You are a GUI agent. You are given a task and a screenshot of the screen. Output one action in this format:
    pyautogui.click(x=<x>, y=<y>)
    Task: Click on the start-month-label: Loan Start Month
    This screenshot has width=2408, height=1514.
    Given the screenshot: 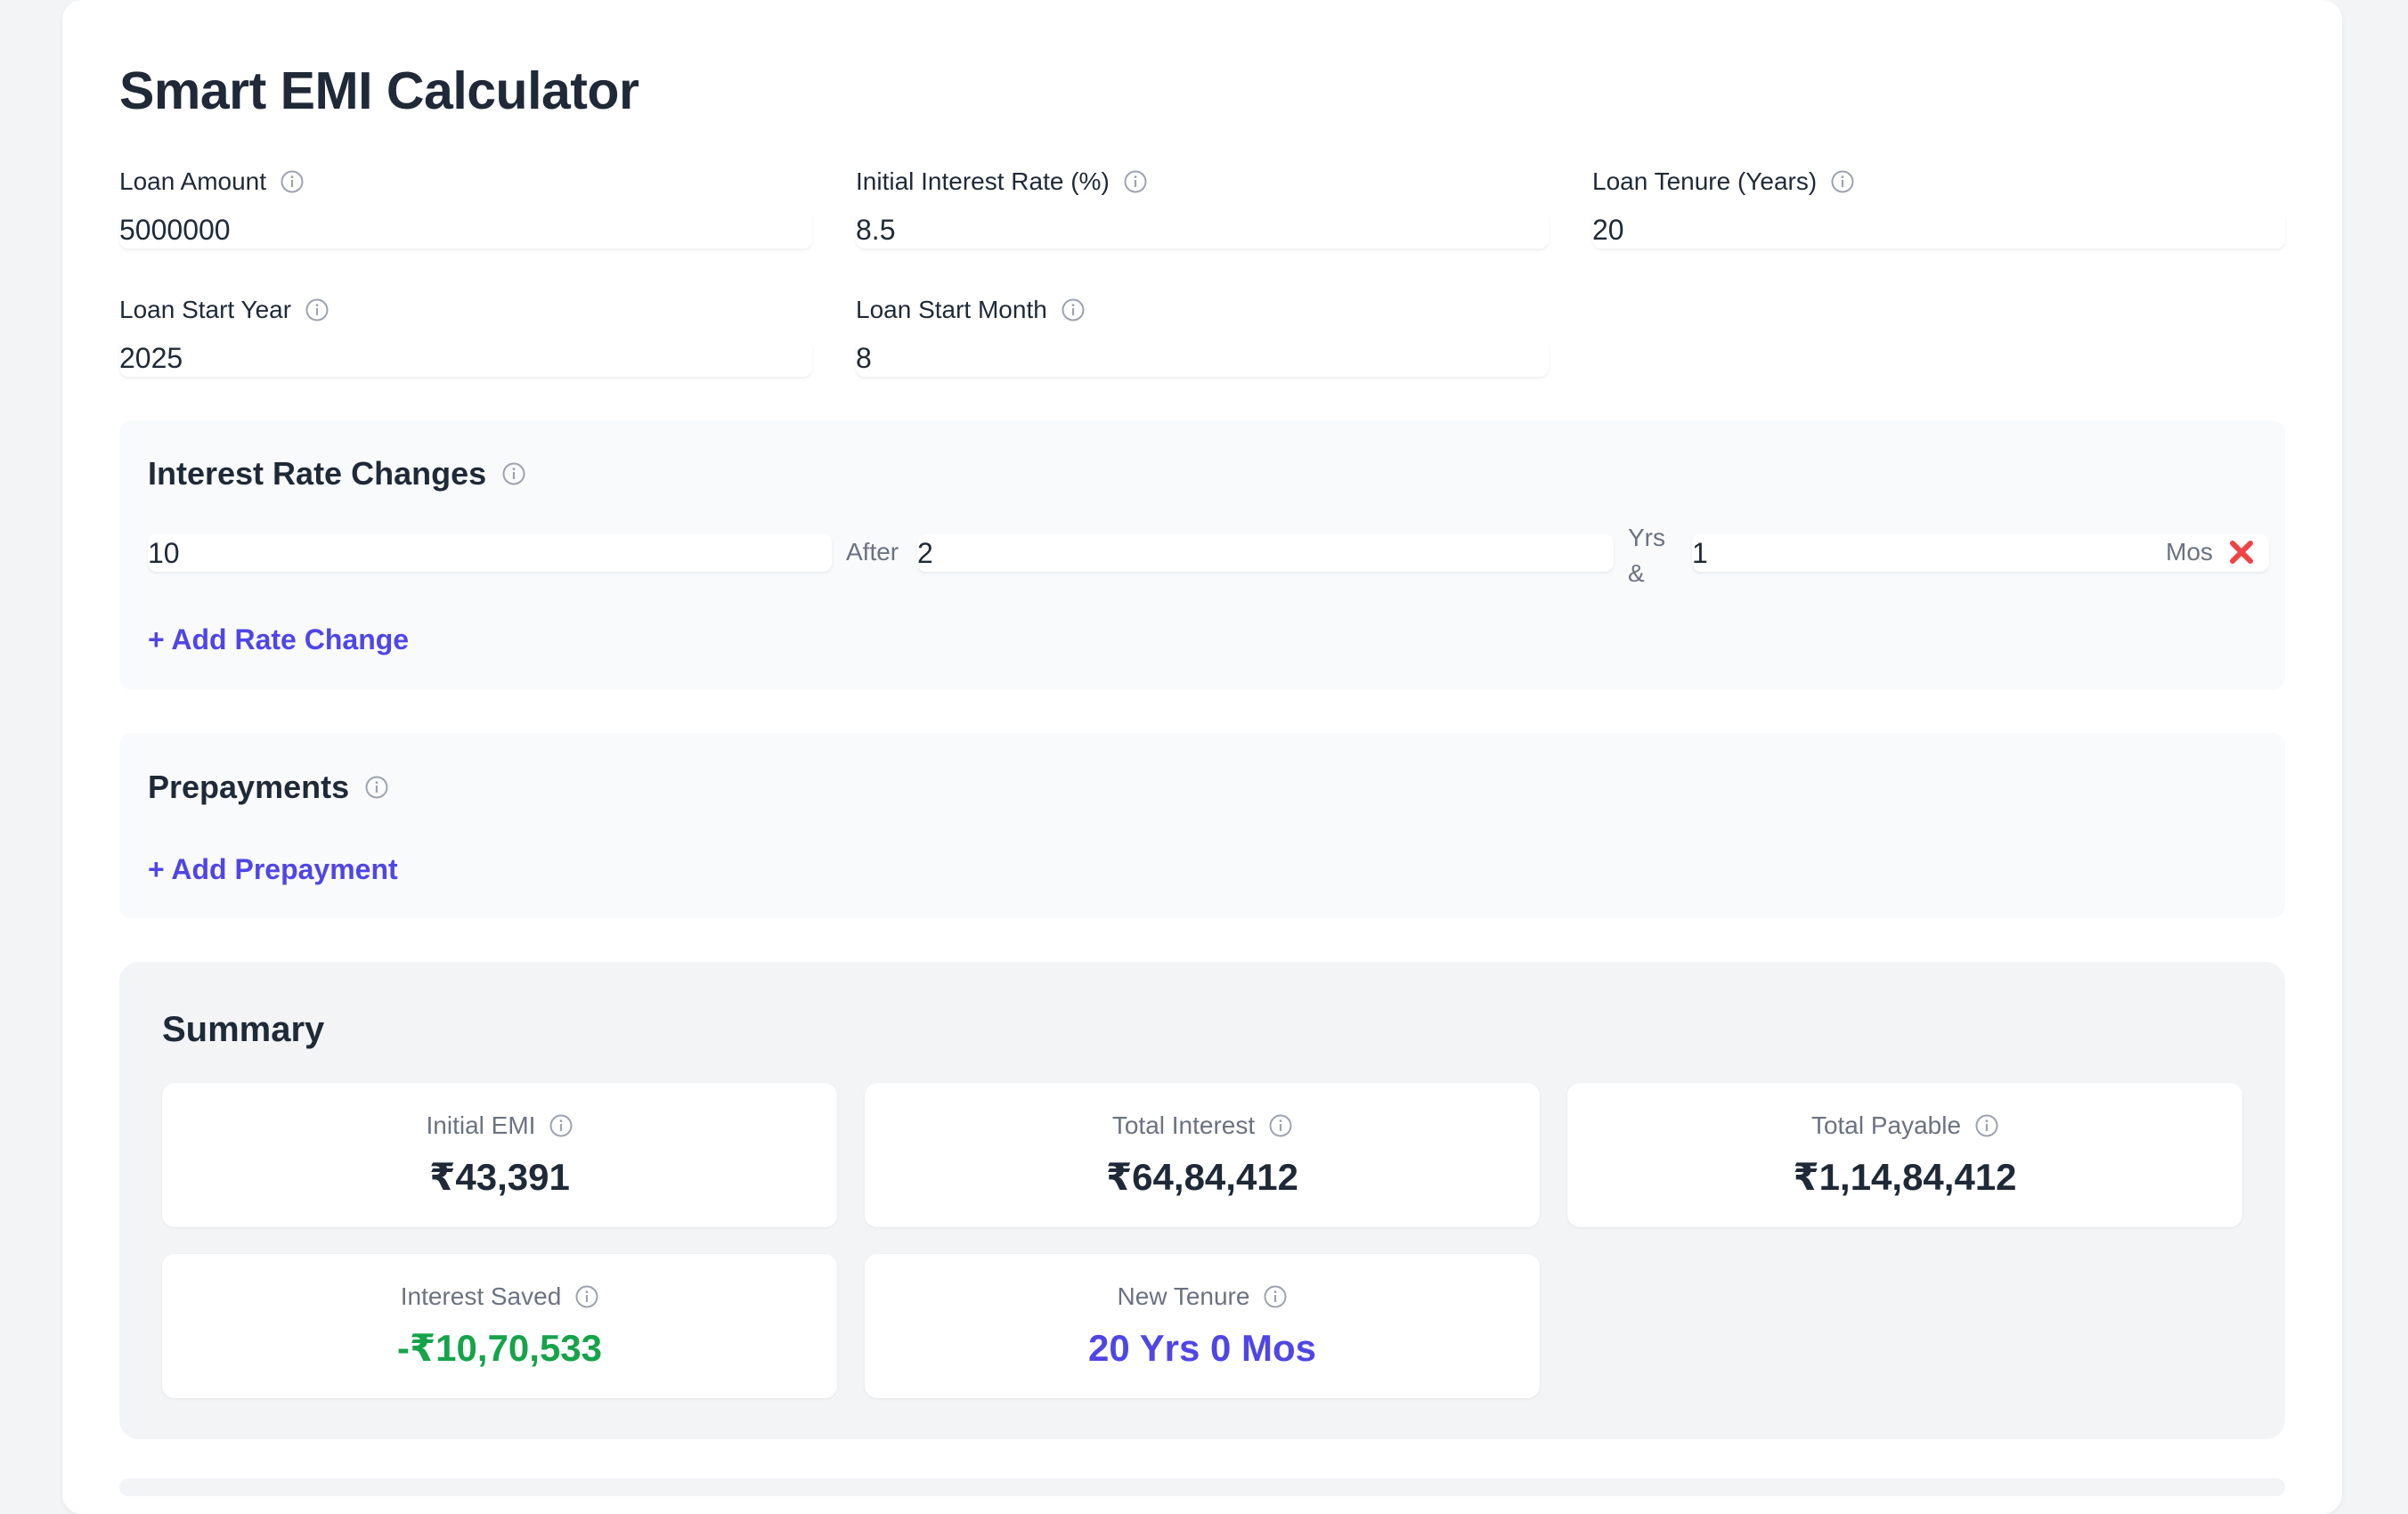 What is the action you would take?
    pyautogui.click(x=970, y=310)
    